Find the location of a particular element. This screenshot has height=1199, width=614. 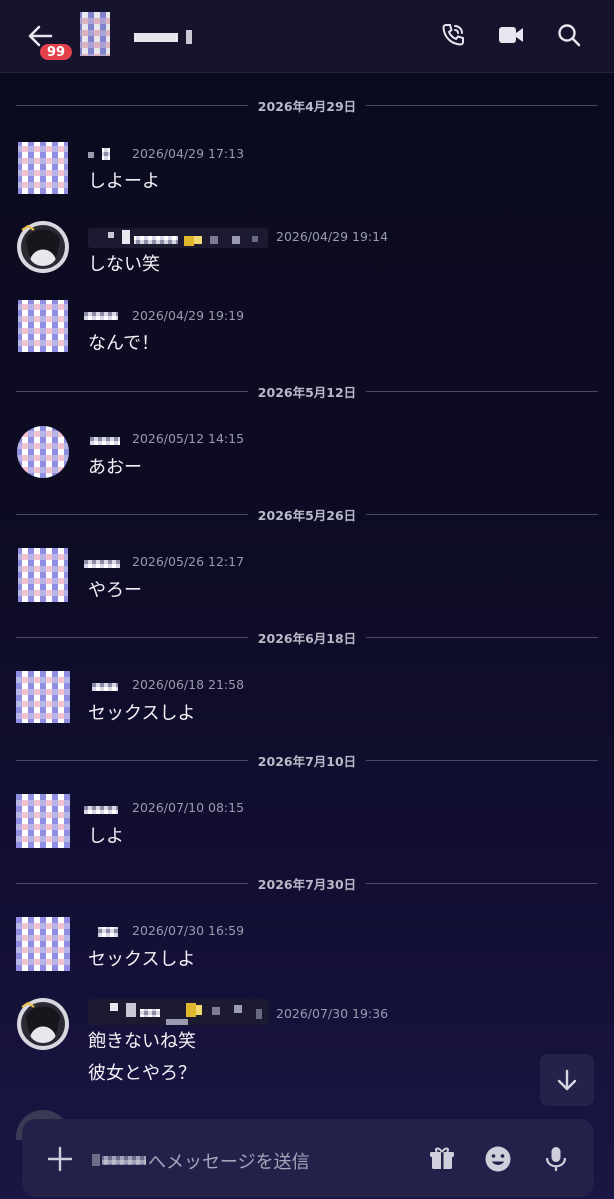

timestamp: 2026/07/10 08:15 is located at coordinates (188, 807).